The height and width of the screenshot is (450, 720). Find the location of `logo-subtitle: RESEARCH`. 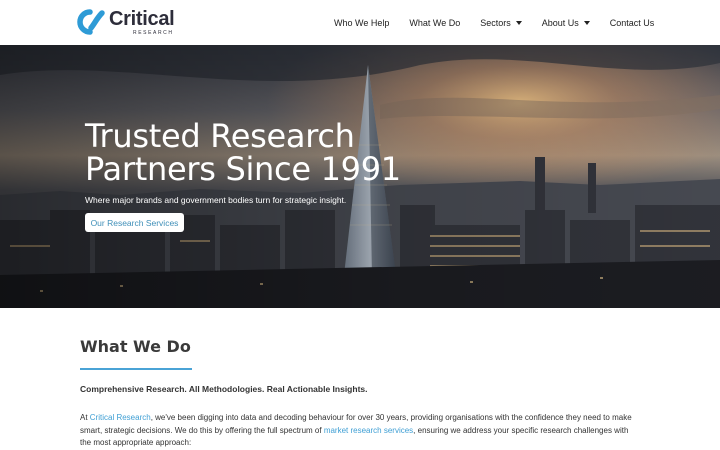

logo-subtitle: RESEARCH is located at coordinates (153, 33).